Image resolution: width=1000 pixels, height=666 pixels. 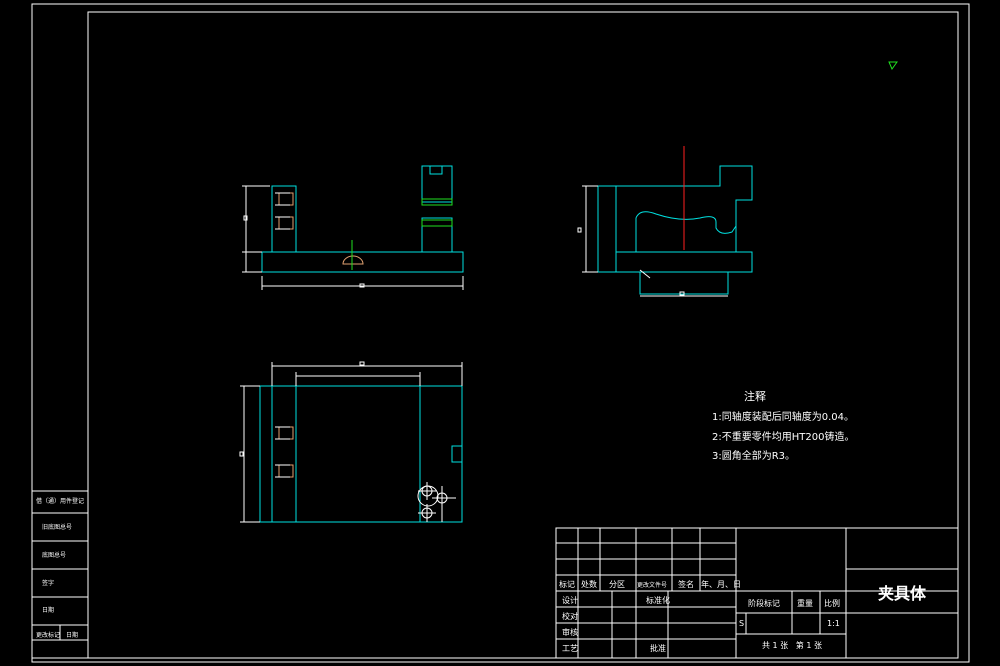 I want to click on note-item-3: 3:圆角全部为R3。, so click(x=754, y=456).